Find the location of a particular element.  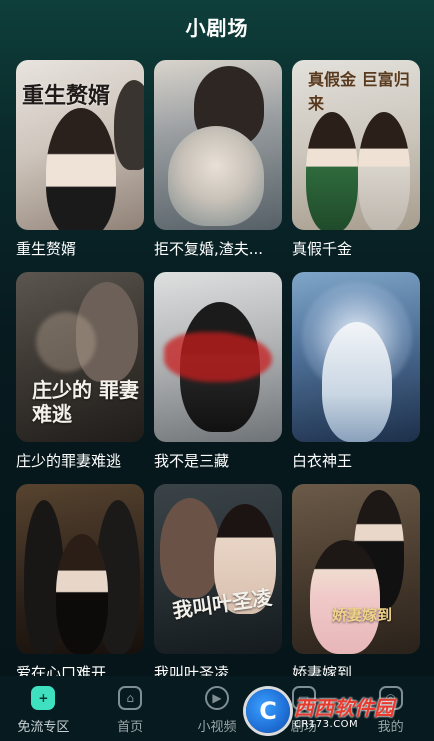

drama-title: 白衣神王 is located at coordinates (356, 460).